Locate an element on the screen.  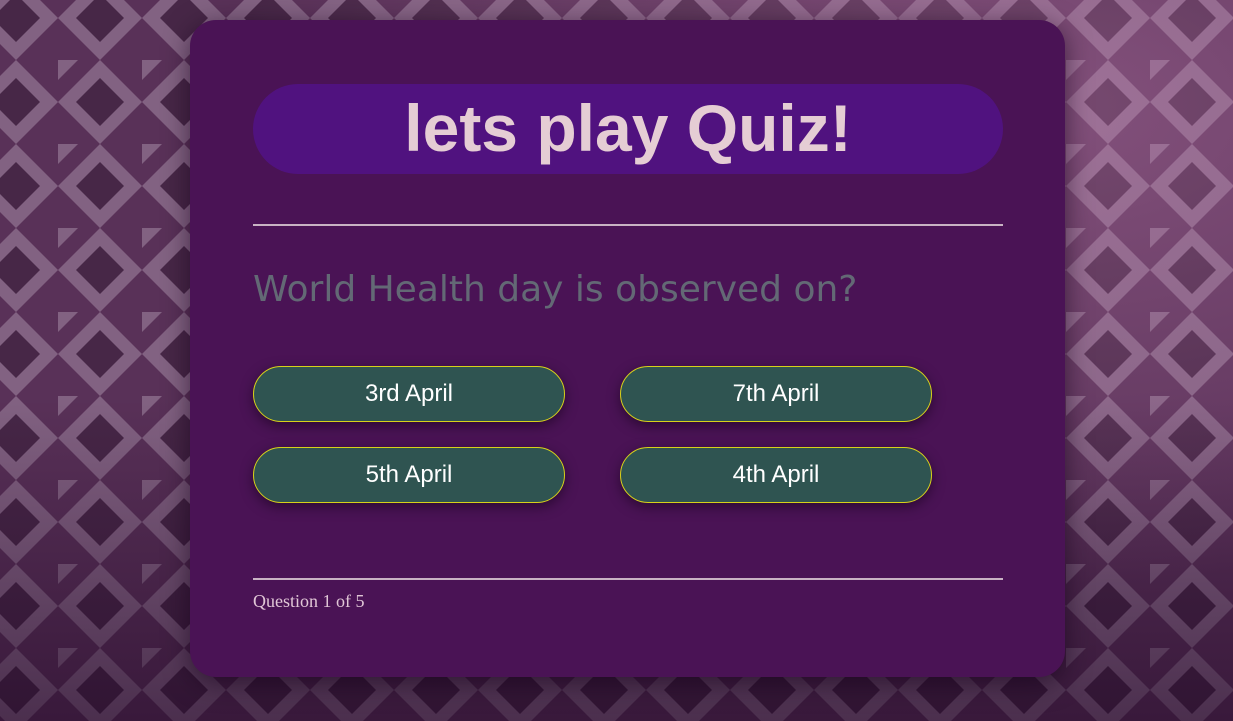
answer-label: 3rd April is located at coordinates (409, 393).